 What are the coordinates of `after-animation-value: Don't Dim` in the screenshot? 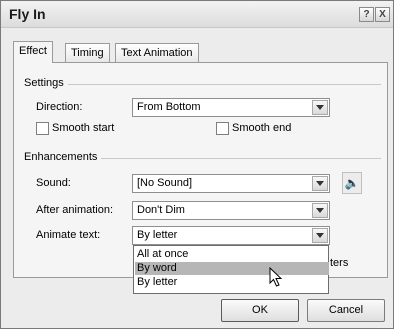 It's located at (161, 210).